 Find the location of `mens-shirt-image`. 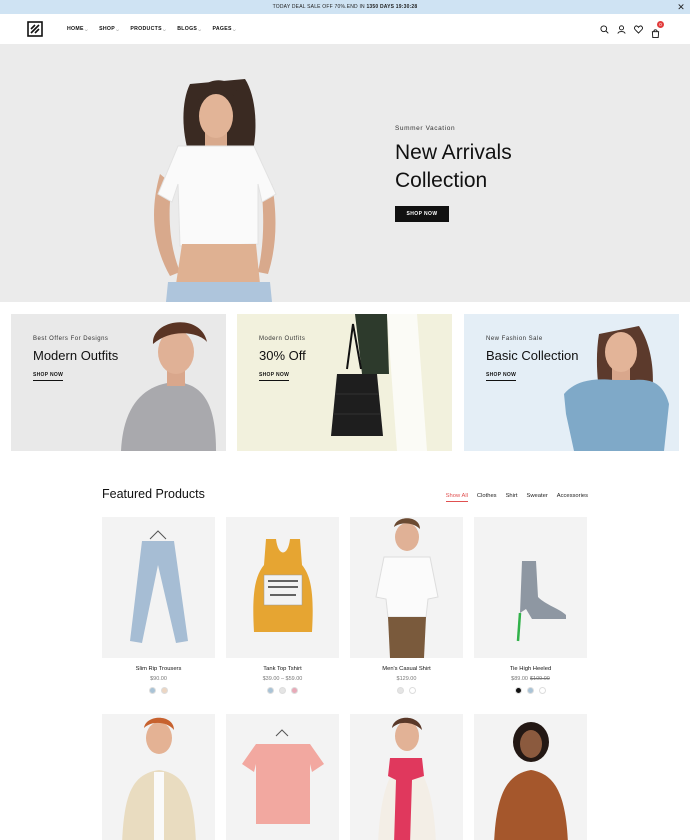

mens-shirt-image is located at coordinates (407, 588).